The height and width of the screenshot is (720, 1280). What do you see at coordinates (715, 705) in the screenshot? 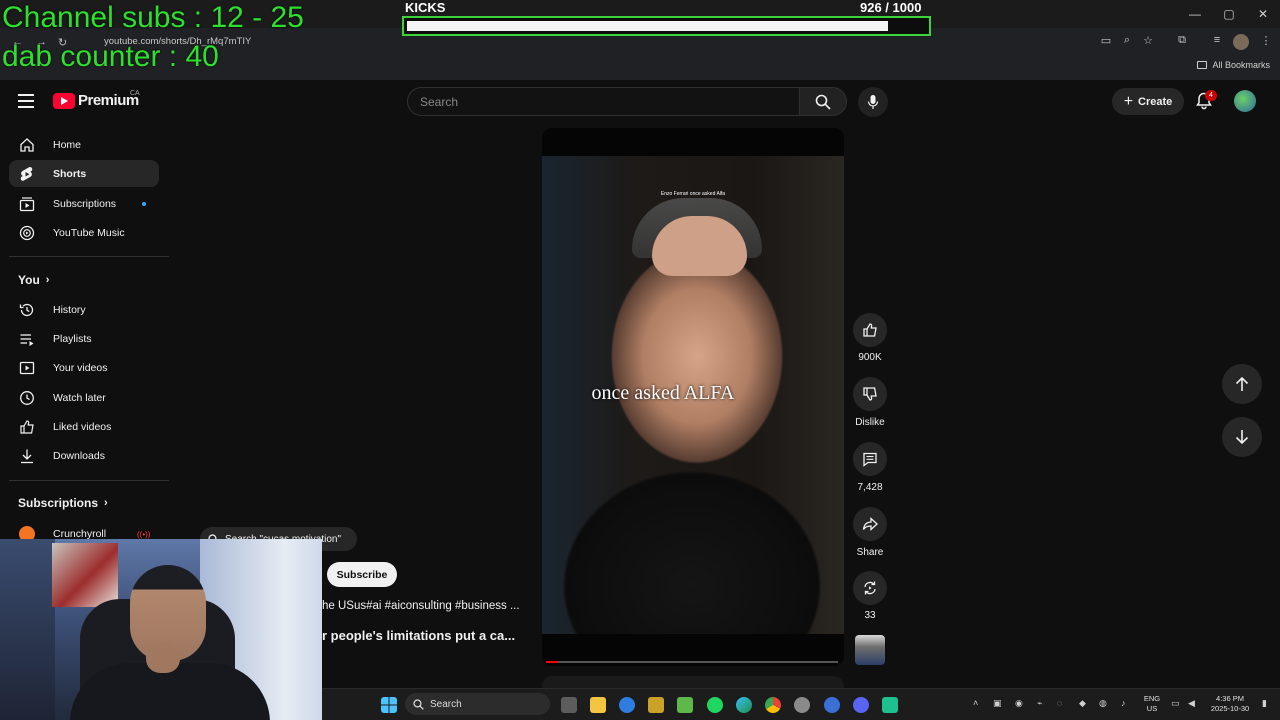
I see `spotify-icon` at bounding box center [715, 705].